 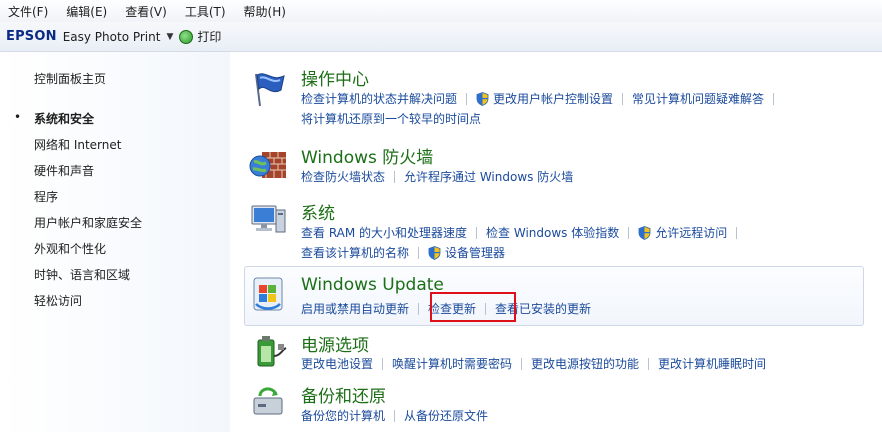 I want to click on link-uac-settings: 更改用户帐户控制设置, so click(x=553, y=98).